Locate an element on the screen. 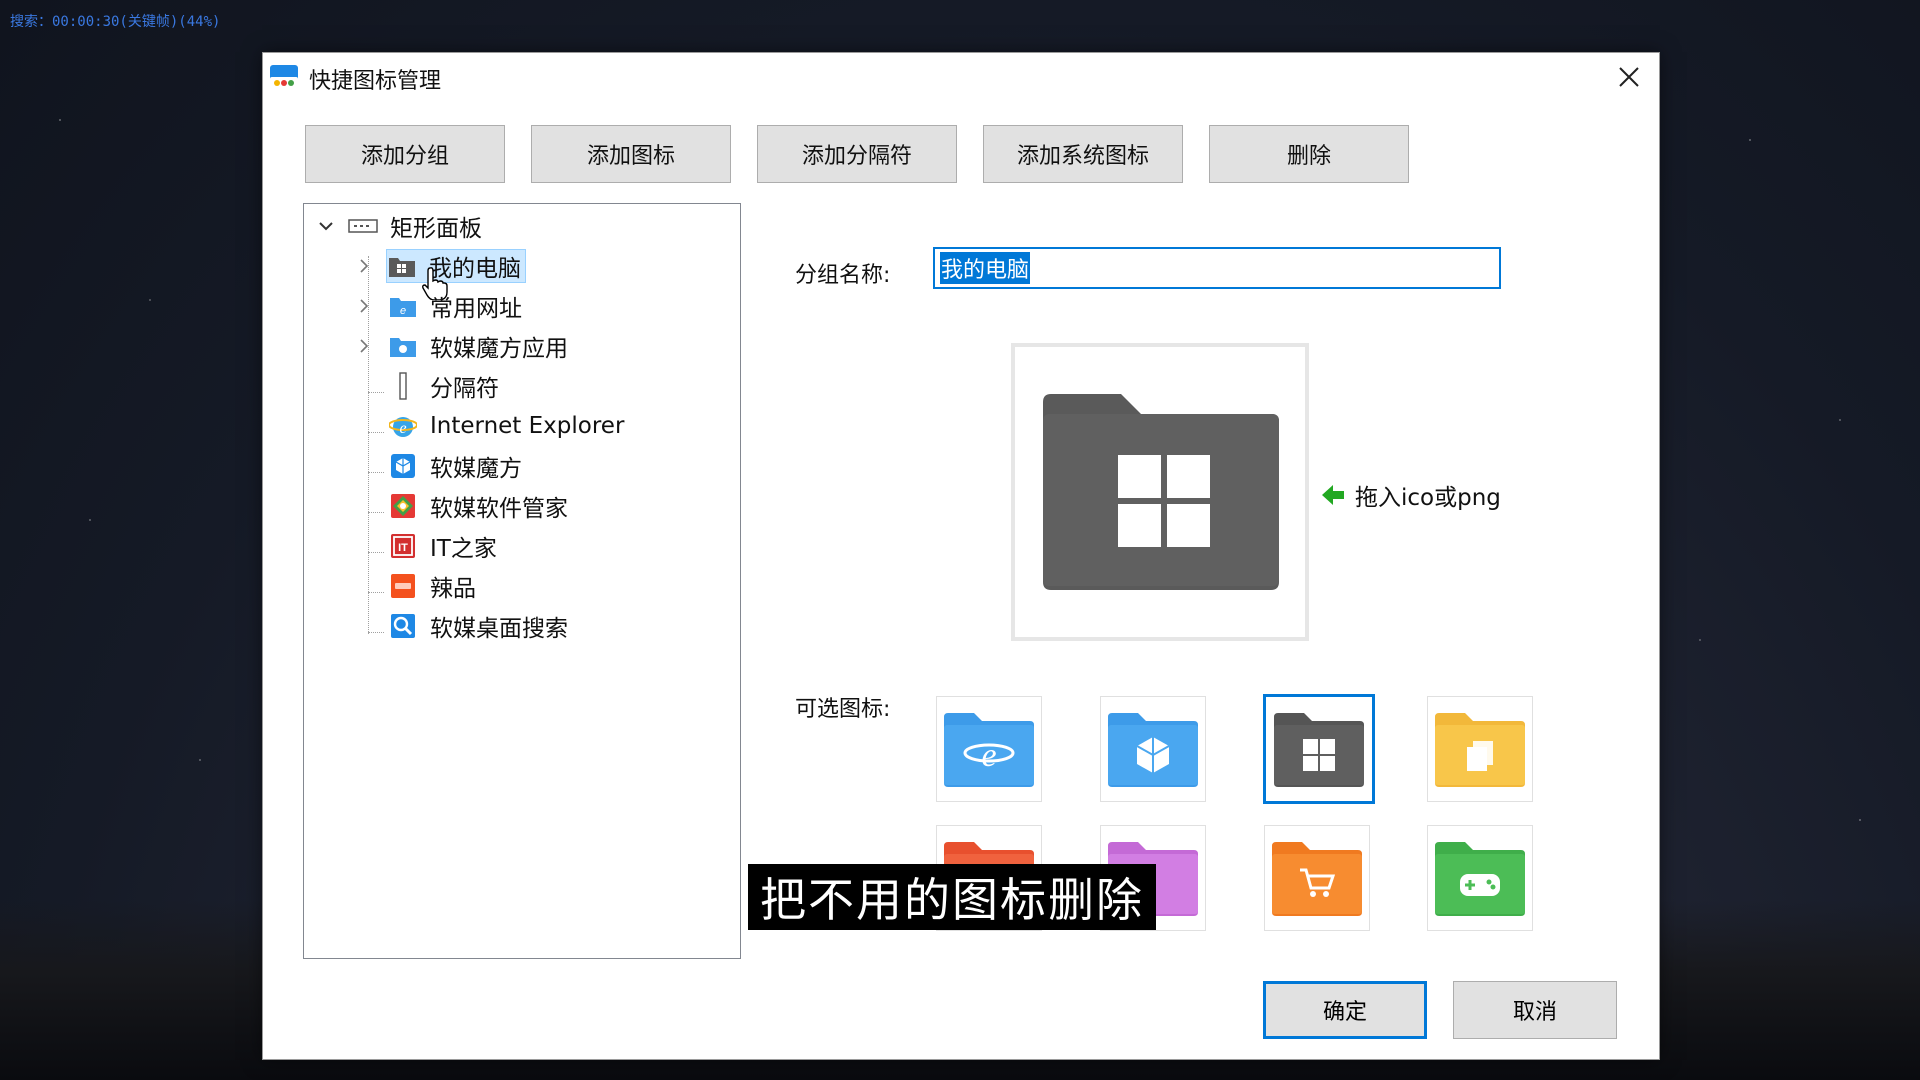 This screenshot has width=1920, height=1080. tree-root-label: 矩形面板 is located at coordinates (436, 229).